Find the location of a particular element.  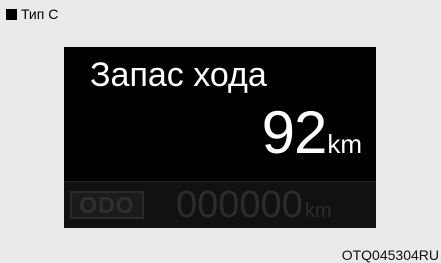

odo-strip: ODO 000000 km is located at coordinates (220, 204).